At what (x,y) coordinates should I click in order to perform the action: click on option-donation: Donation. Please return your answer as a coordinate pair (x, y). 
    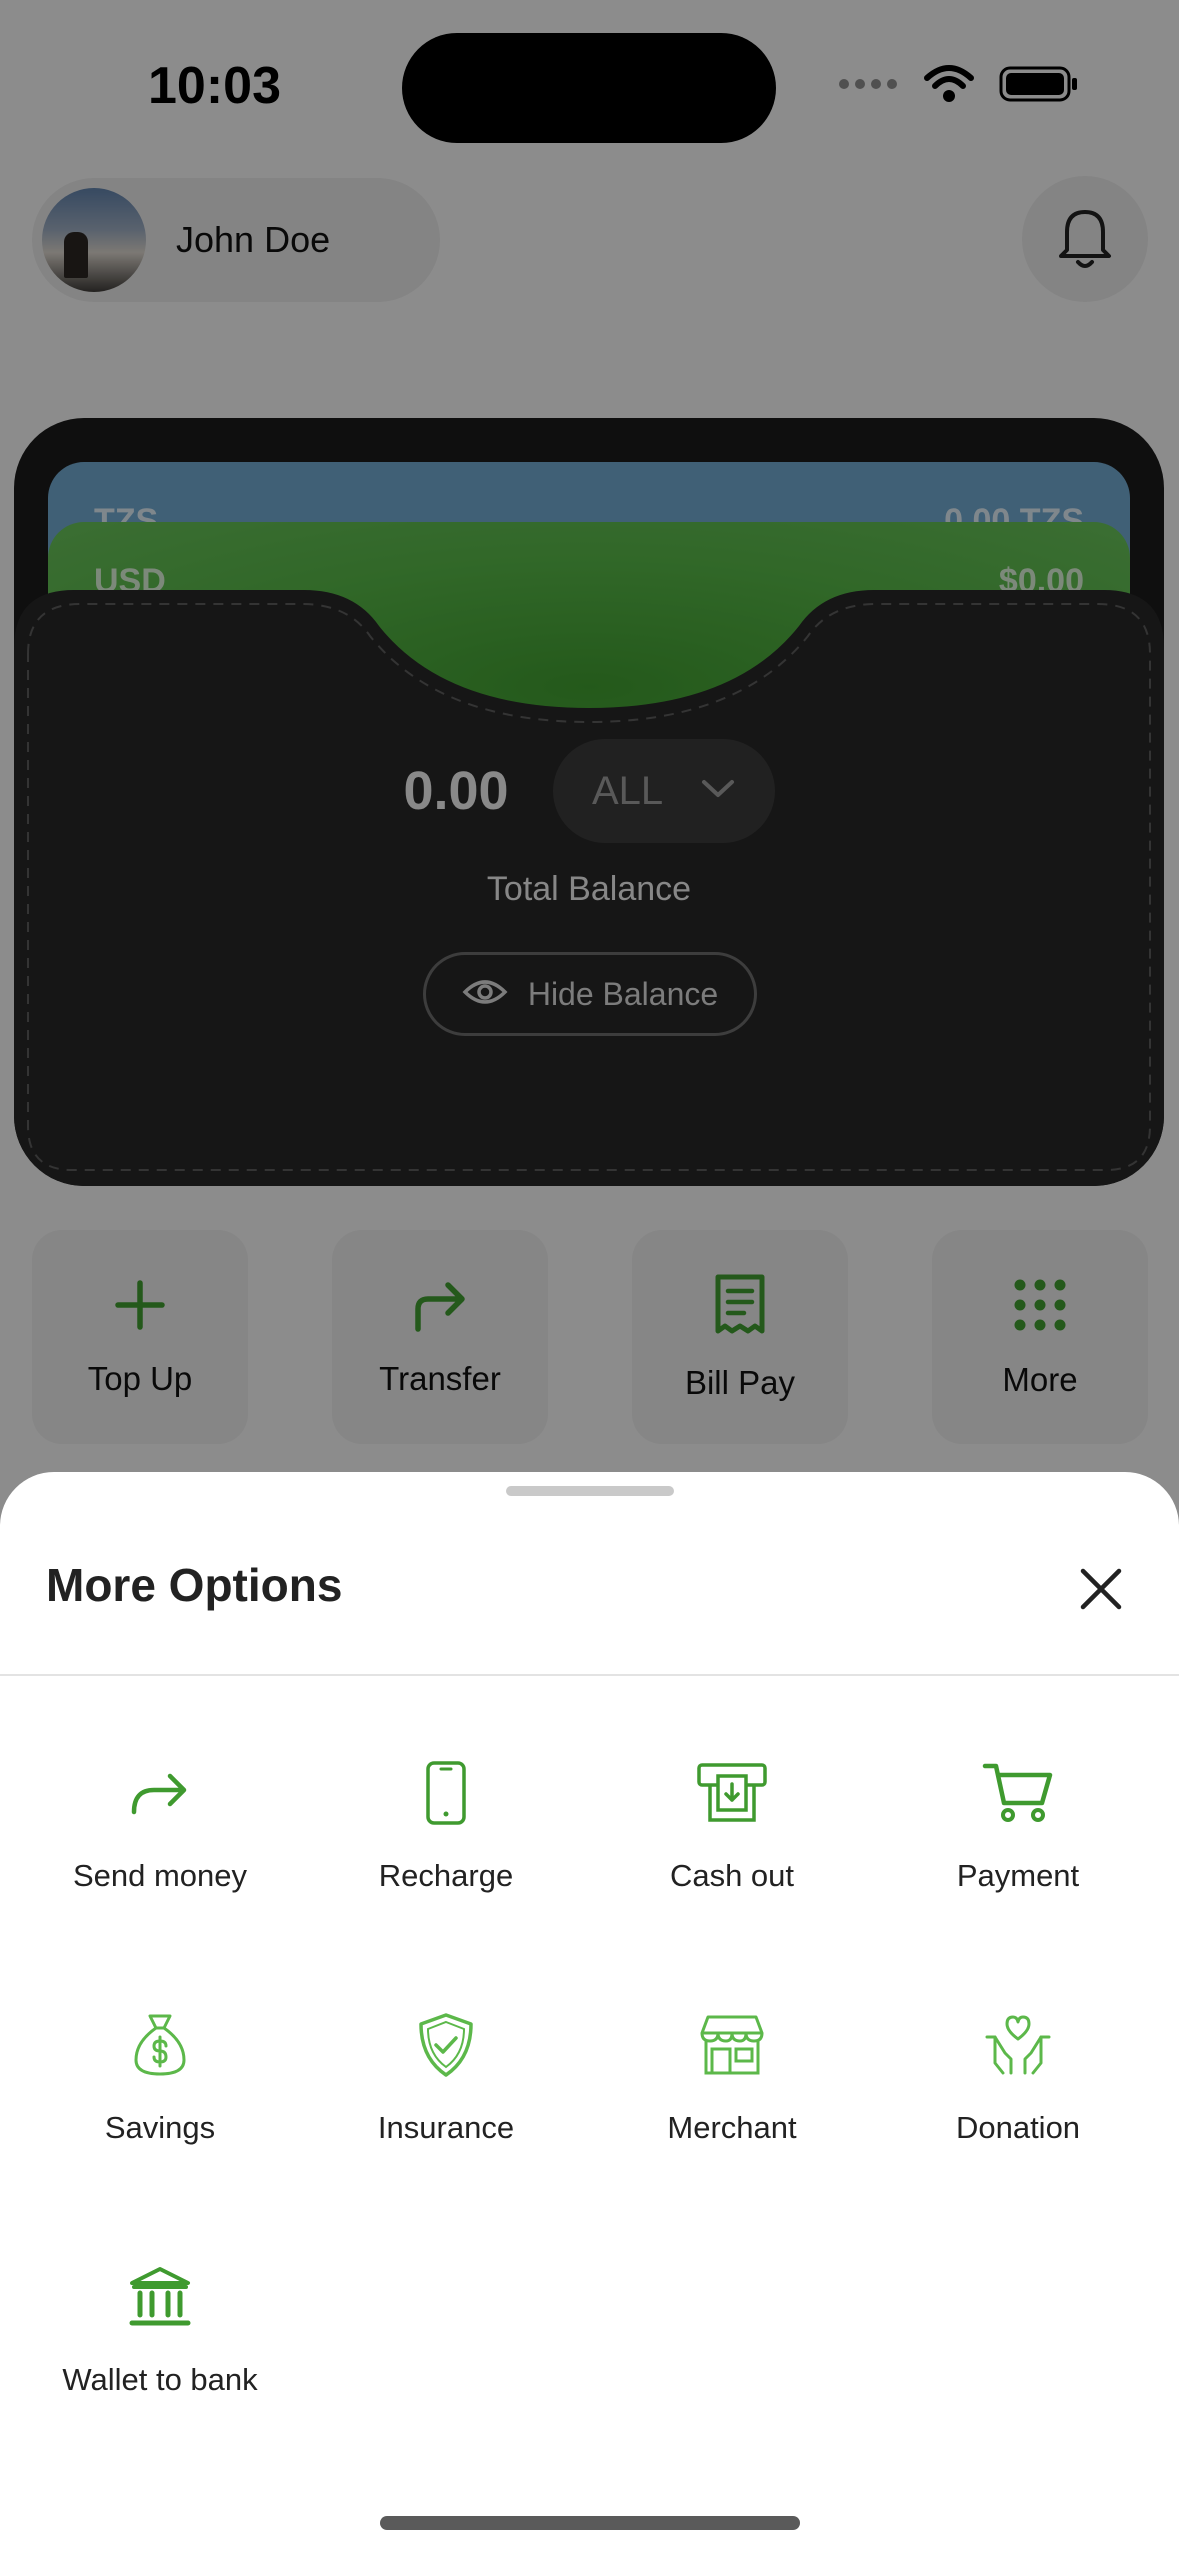
    Looking at the image, I should click on (1018, 2095).